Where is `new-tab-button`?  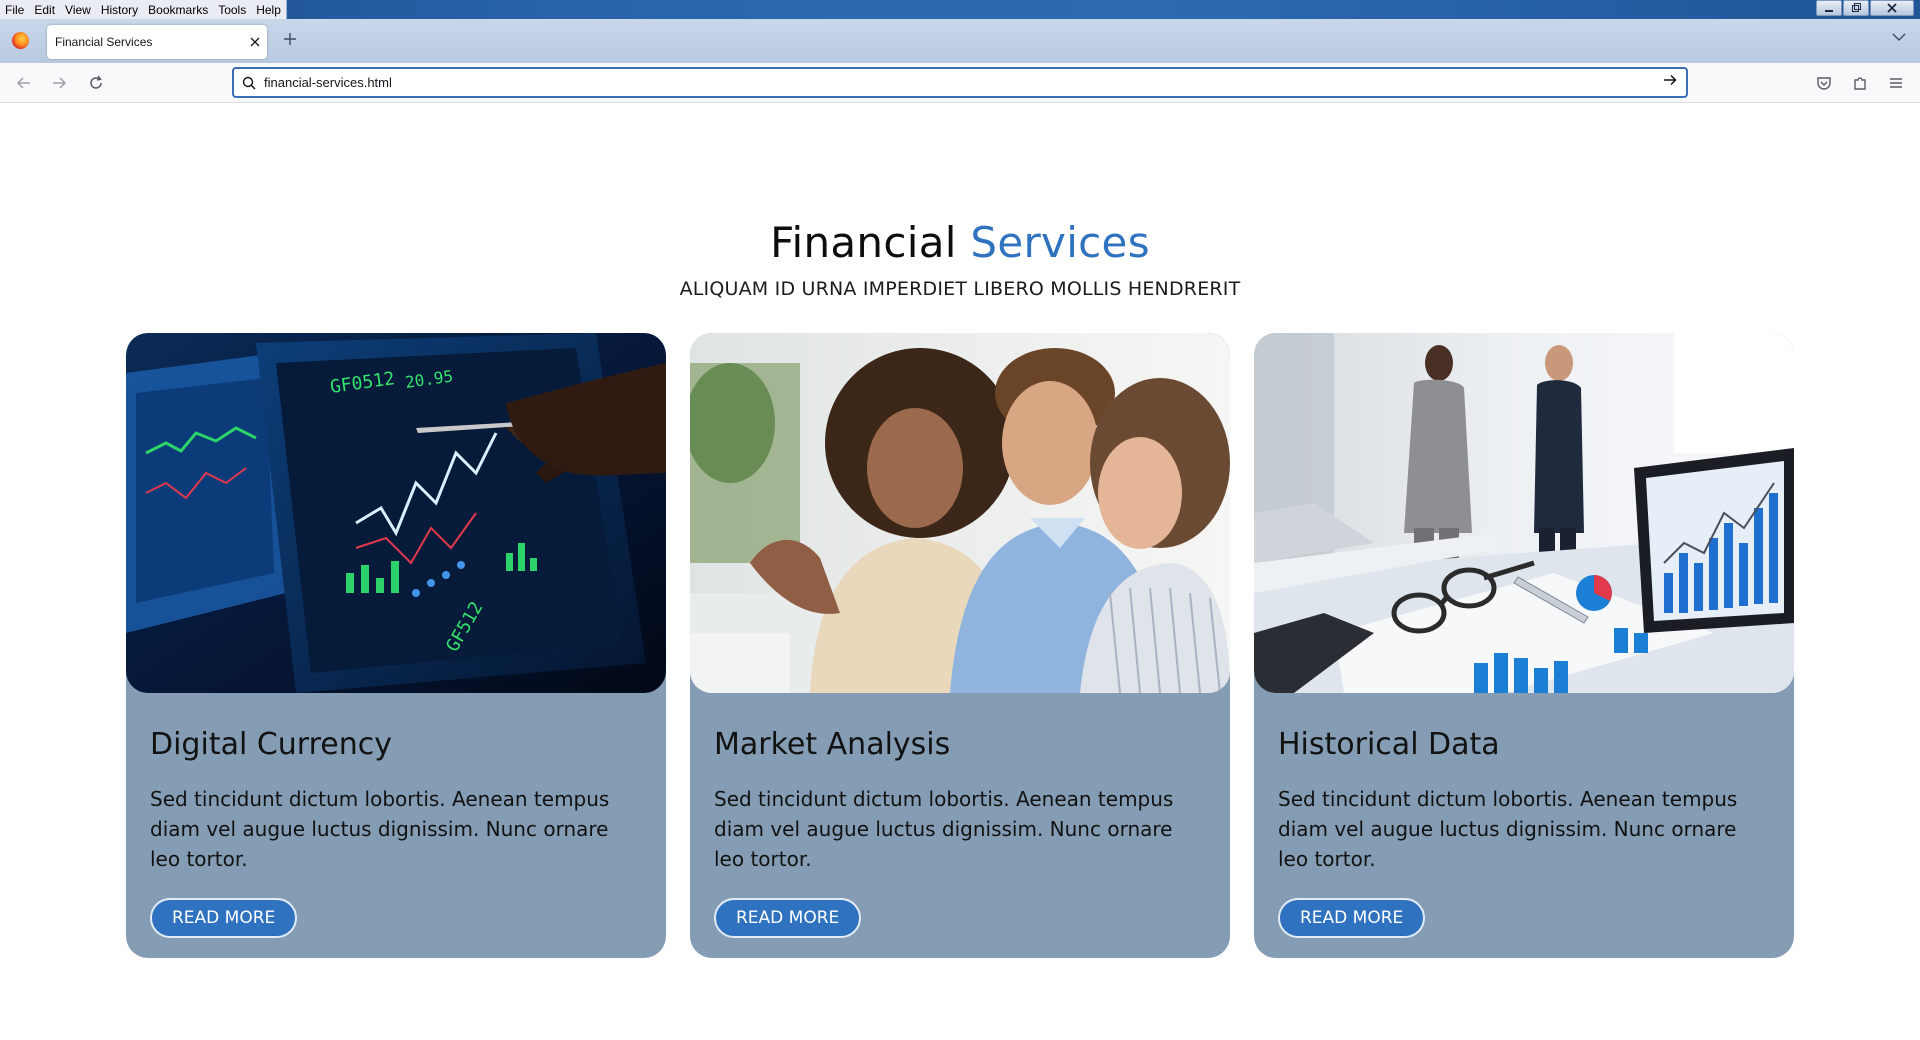
new-tab-button is located at coordinates (290, 41).